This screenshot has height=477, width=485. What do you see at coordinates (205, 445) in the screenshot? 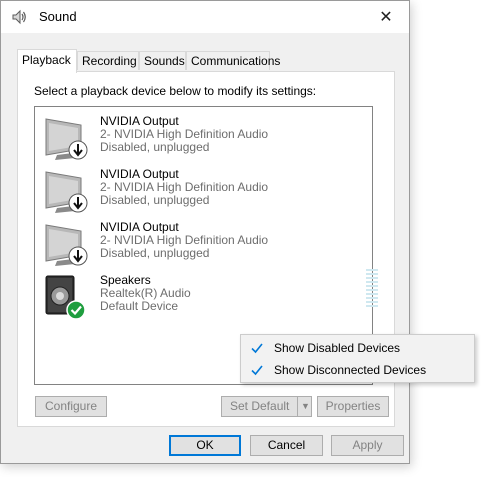
I see `ok-button: OK` at bounding box center [205, 445].